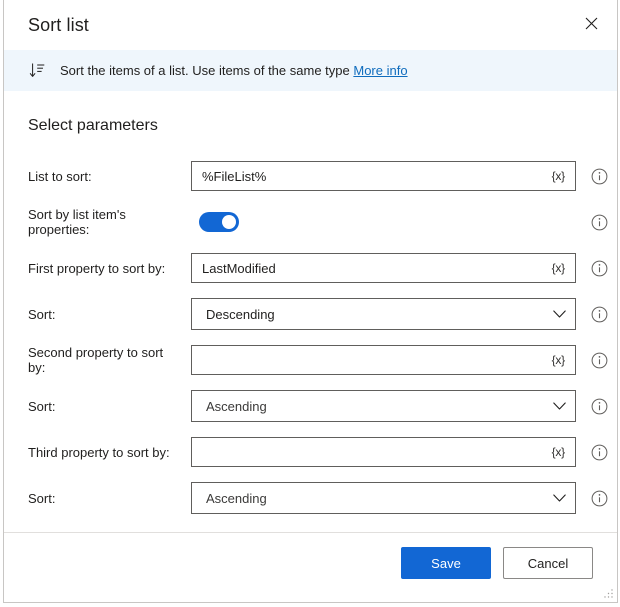 This screenshot has height=607, width=620. I want to click on field-third-sort-order: Ascending, so click(399, 498).